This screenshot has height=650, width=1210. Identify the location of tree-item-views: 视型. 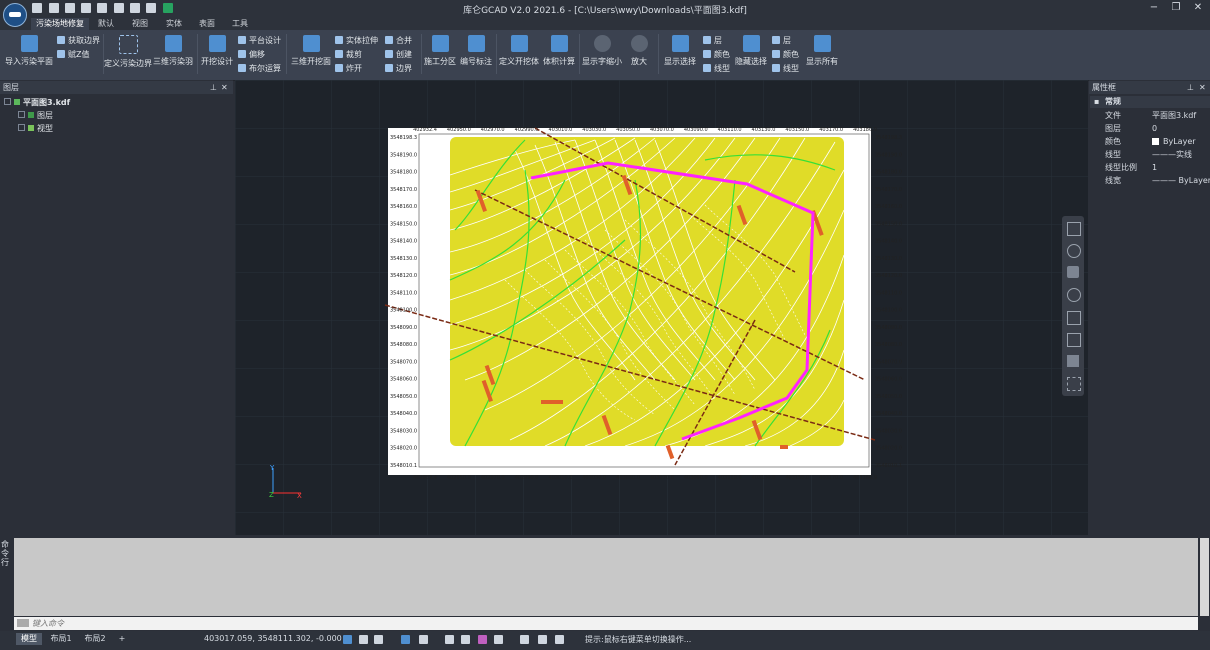
(35, 128).